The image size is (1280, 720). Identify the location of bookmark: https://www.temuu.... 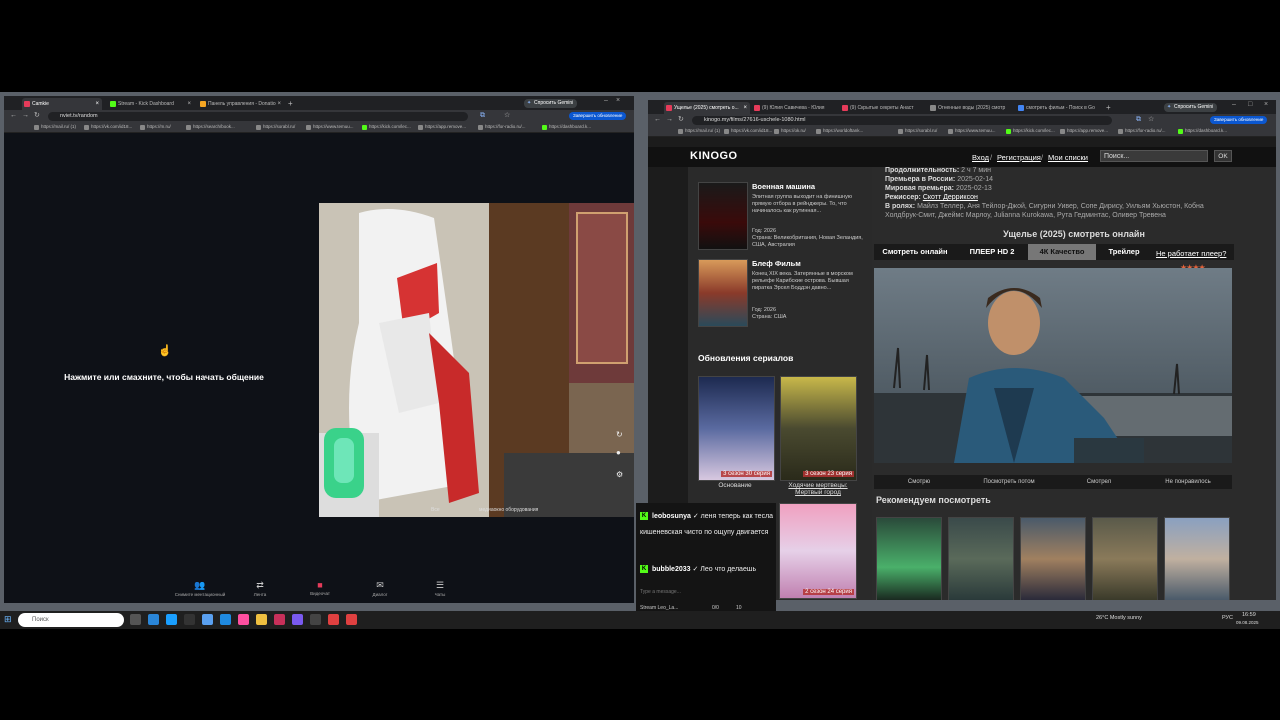
(972, 131).